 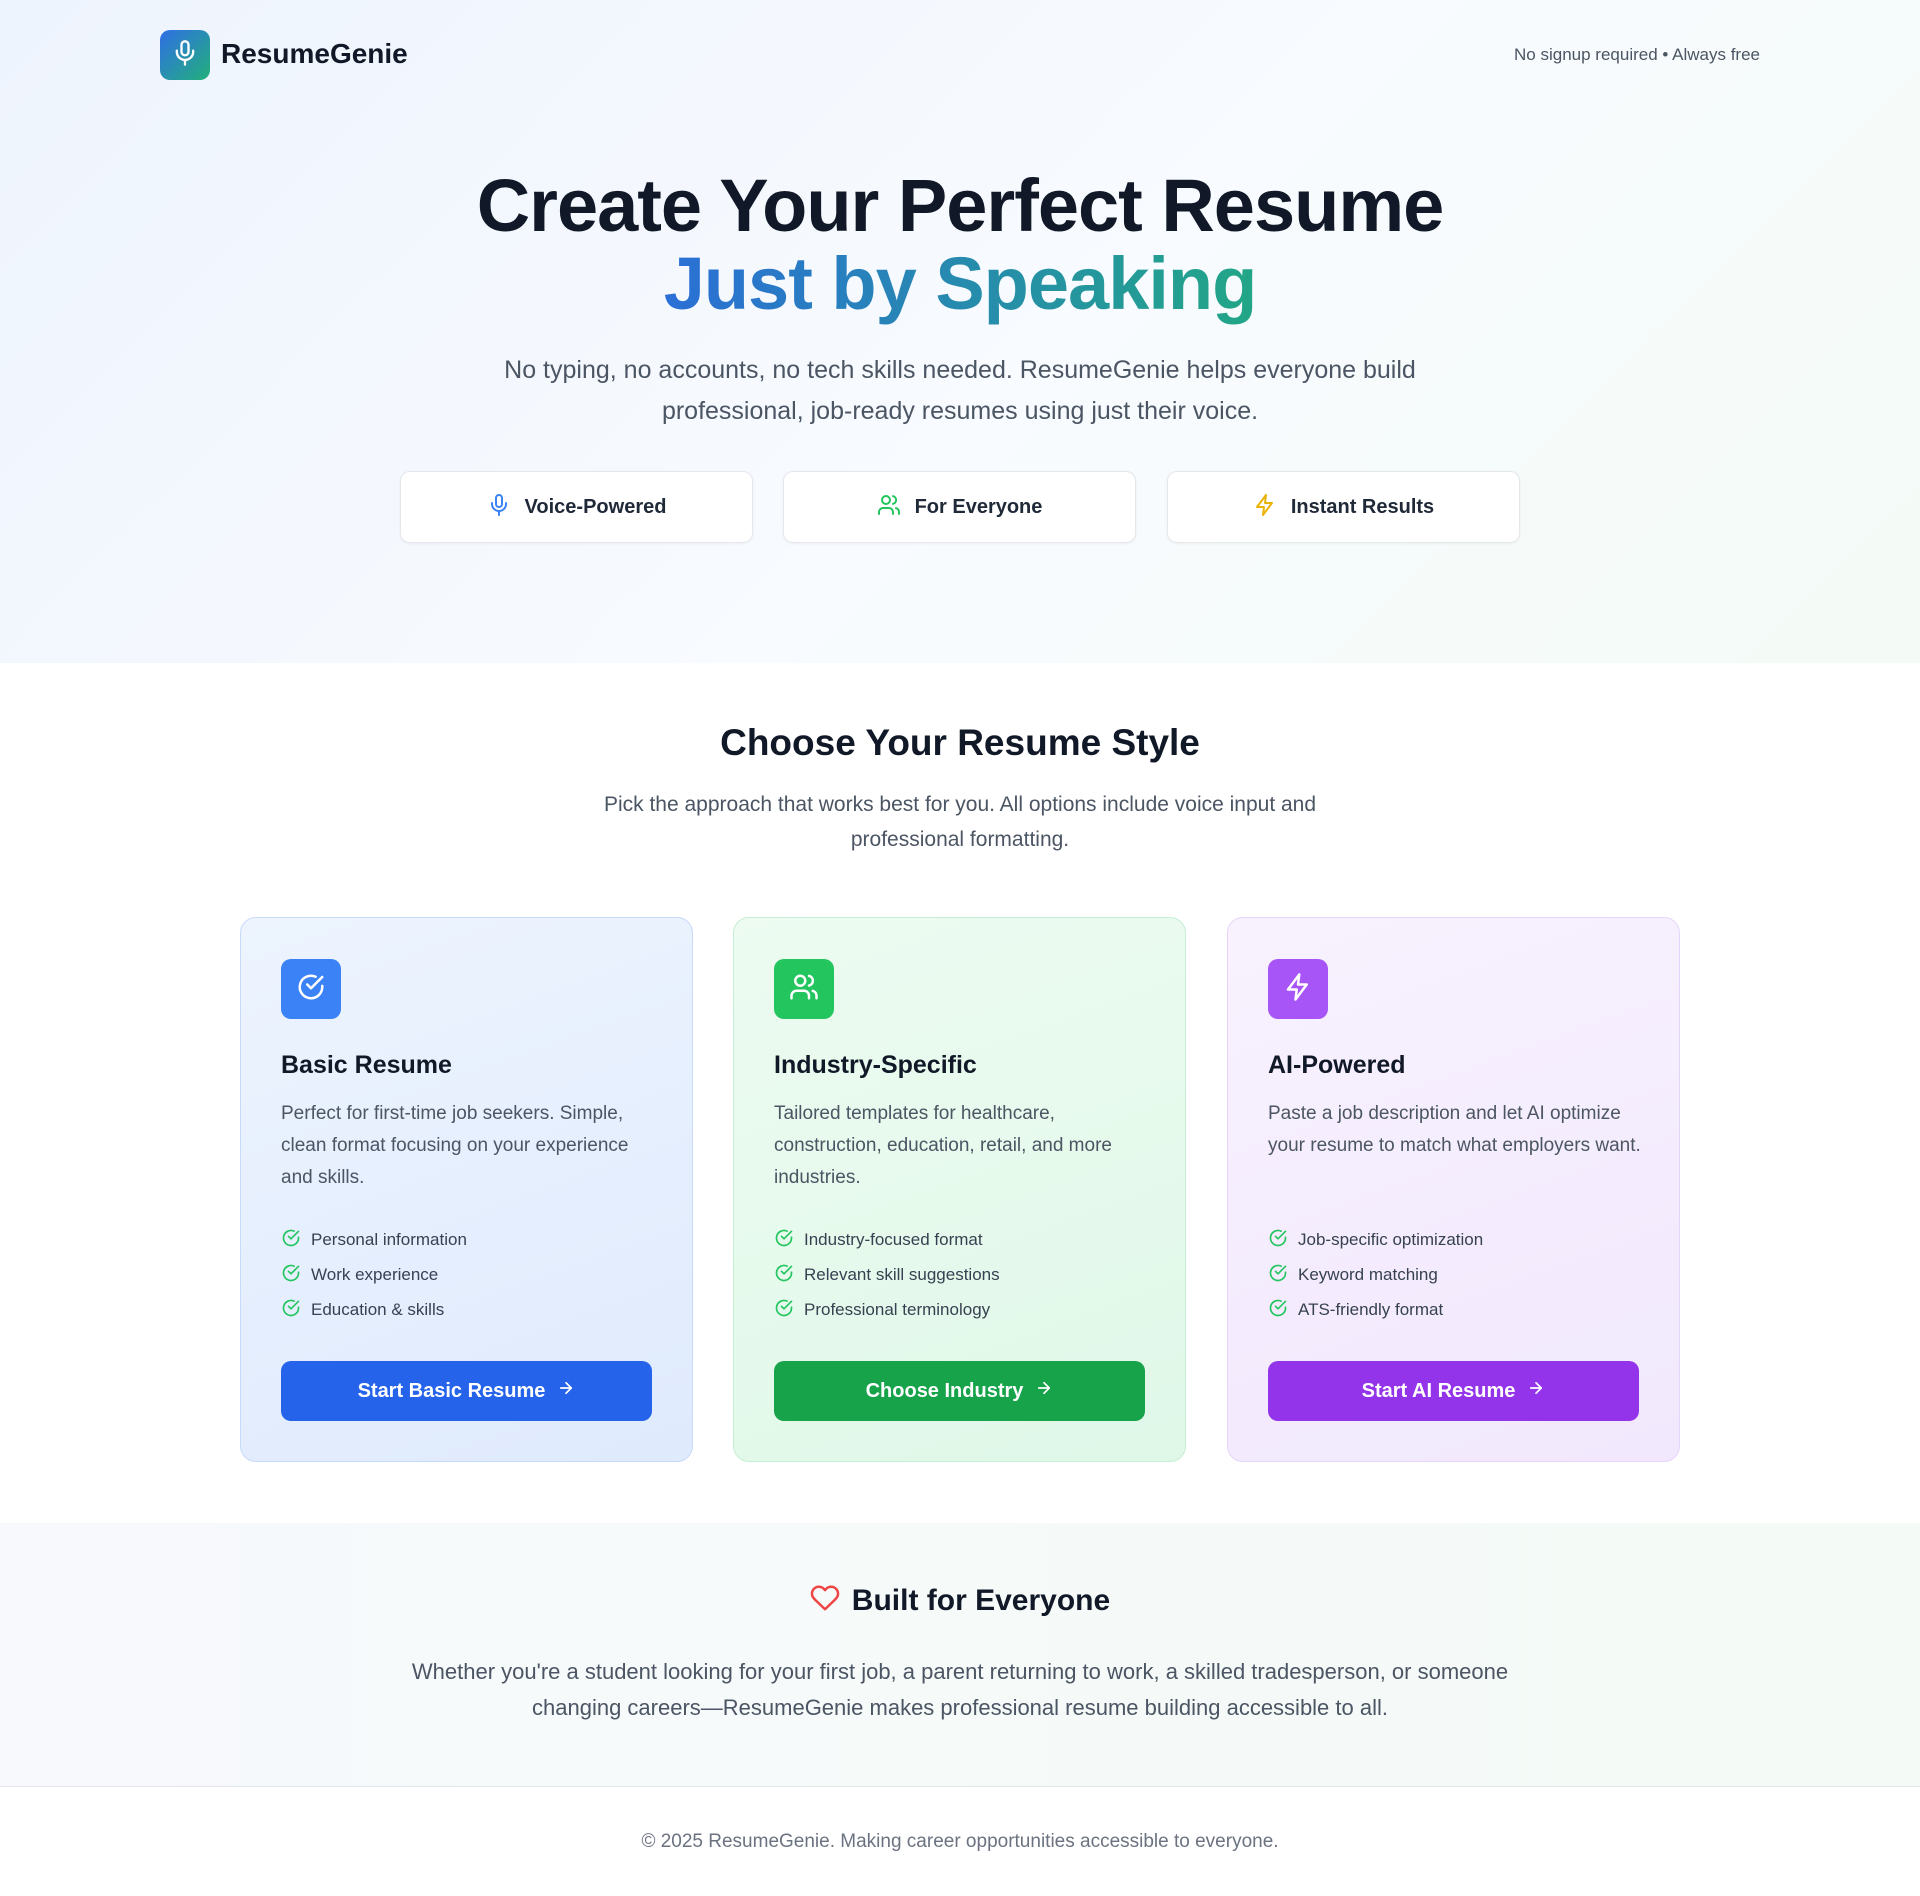 I want to click on start-basic-resume-button: Start Basic Resume, so click(x=466, y=1391).